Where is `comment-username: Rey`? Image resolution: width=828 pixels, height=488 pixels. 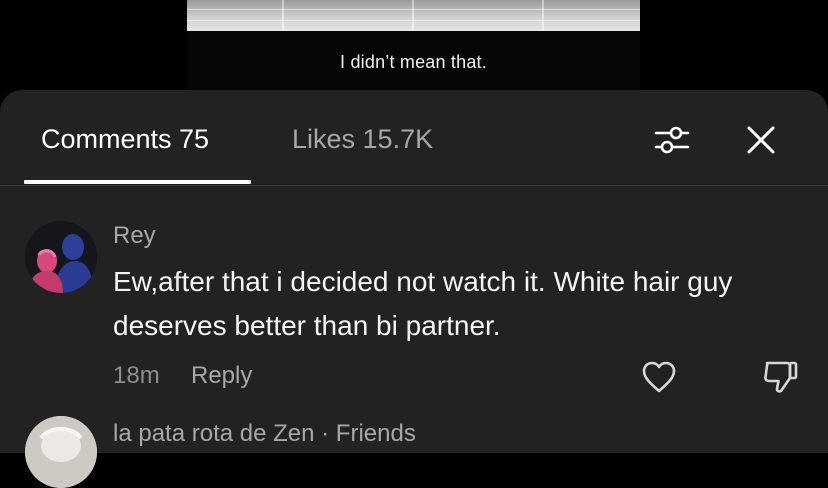 comment-username: Rey is located at coordinates (134, 236).